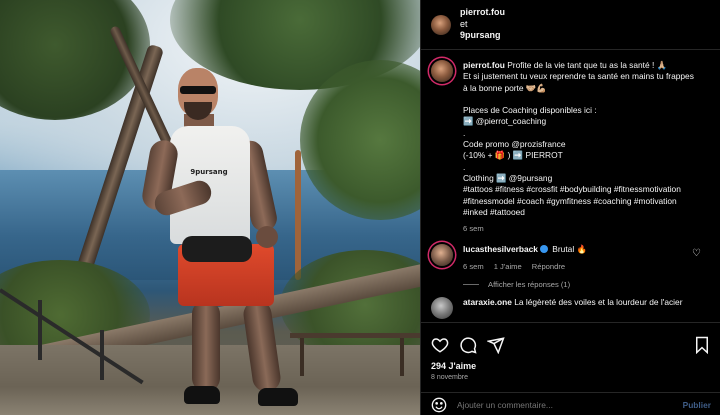  Describe the element at coordinates (508, 177) in the screenshot. I see `caption-line: Clothing ➡️ @9pursang` at that location.